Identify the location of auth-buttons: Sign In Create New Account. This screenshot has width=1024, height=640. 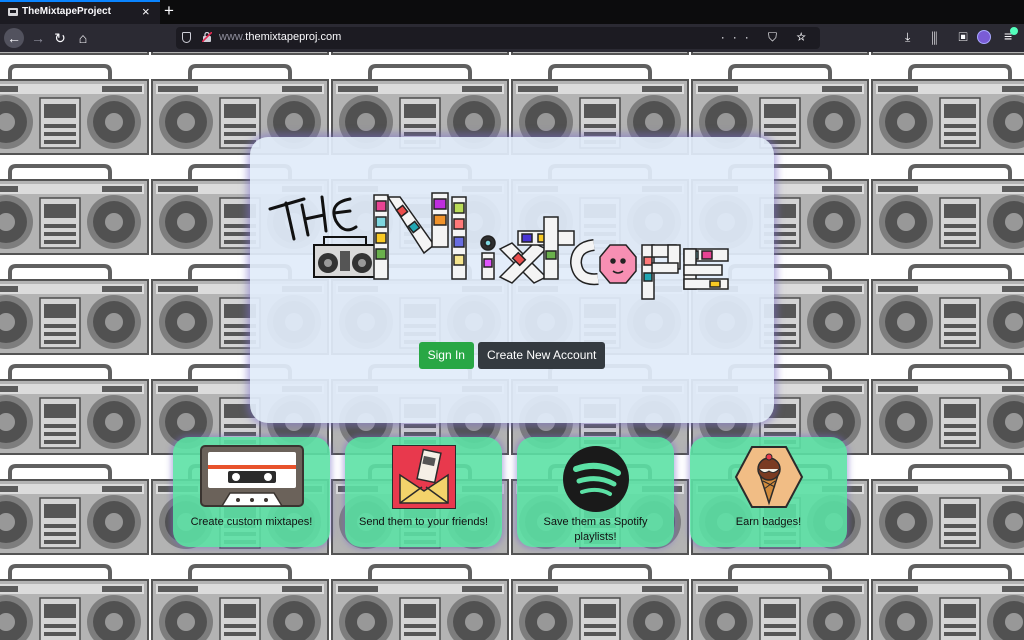
(512, 355).